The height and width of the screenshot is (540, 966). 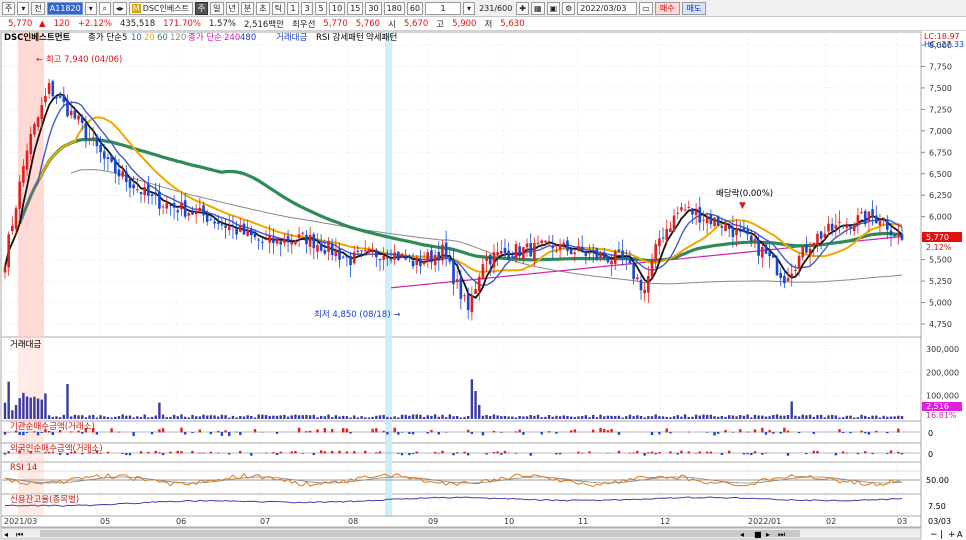 I want to click on plus-icon: +, so click(x=952, y=535).